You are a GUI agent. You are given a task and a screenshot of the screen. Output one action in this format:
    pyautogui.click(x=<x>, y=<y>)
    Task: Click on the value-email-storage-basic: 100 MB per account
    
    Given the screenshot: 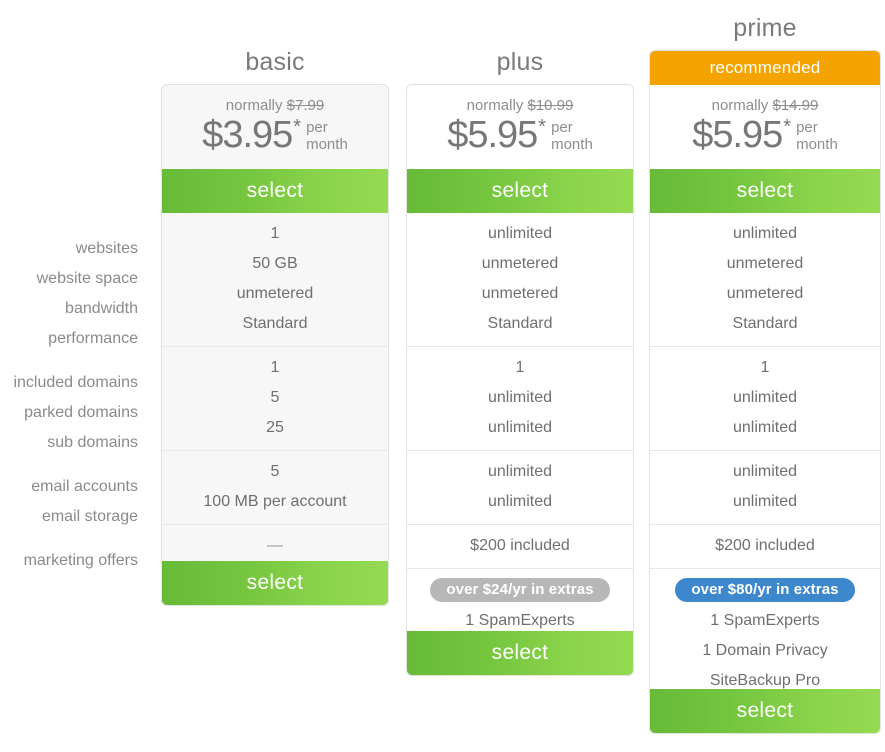 What is the action you would take?
    pyautogui.click(x=275, y=501)
    